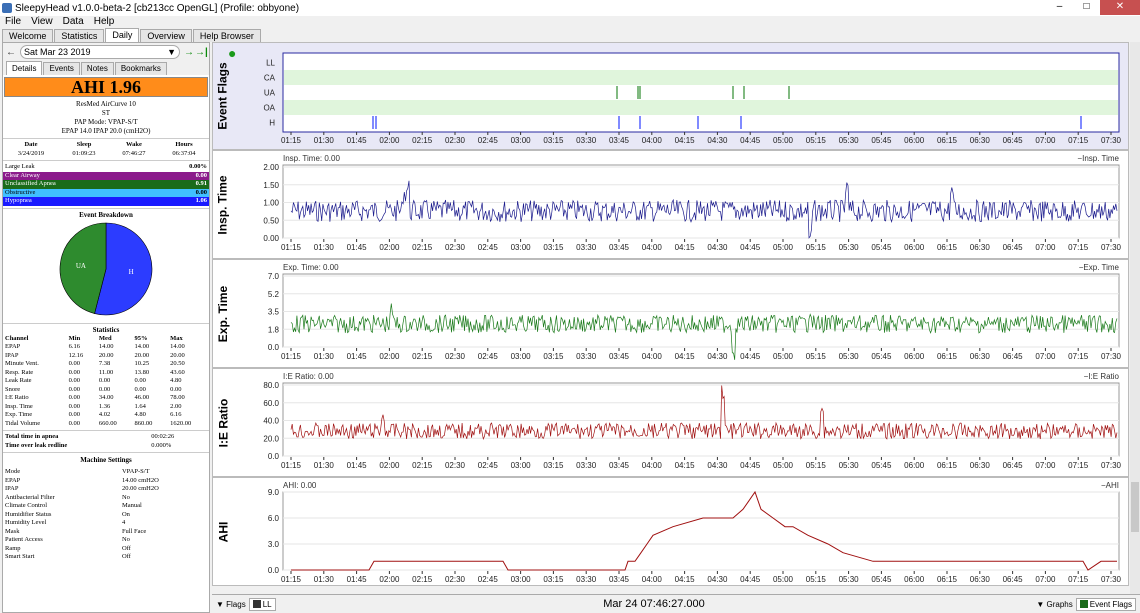 This screenshot has width=1140, height=613. What do you see at coordinates (570, 22) in the screenshot?
I see `menu-bar: File View Data Help` at bounding box center [570, 22].